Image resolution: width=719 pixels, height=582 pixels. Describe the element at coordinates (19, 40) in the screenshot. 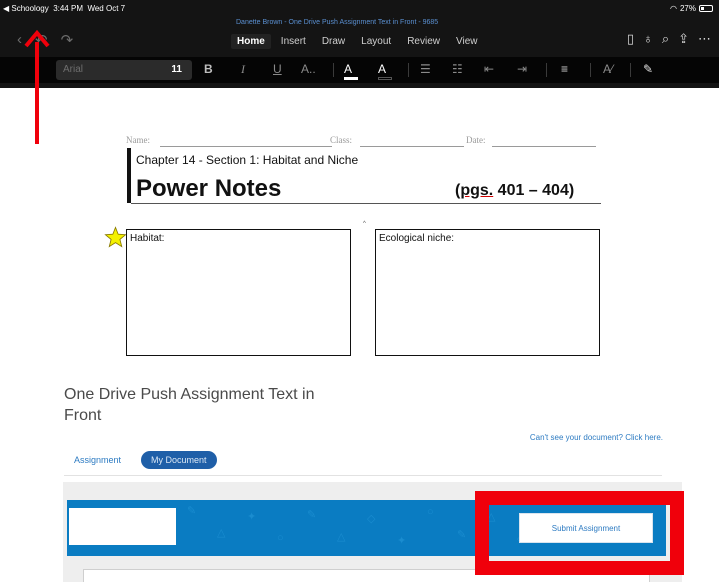

I see `back-chevron-icon: ‹` at that location.